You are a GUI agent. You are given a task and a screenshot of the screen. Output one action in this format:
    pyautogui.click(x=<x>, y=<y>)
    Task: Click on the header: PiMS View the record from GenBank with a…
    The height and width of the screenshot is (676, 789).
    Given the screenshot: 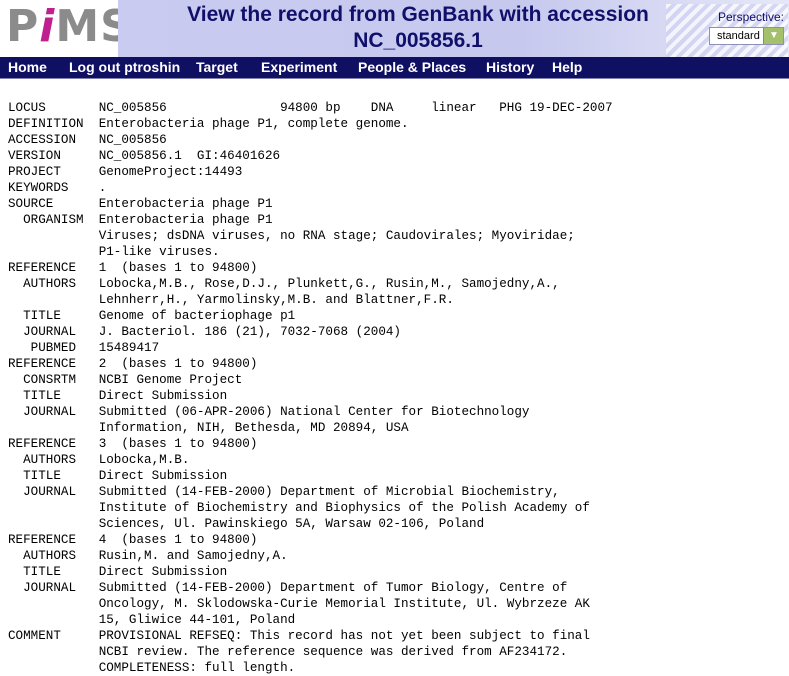 What is the action you would take?
    pyautogui.click(x=394, y=28)
    